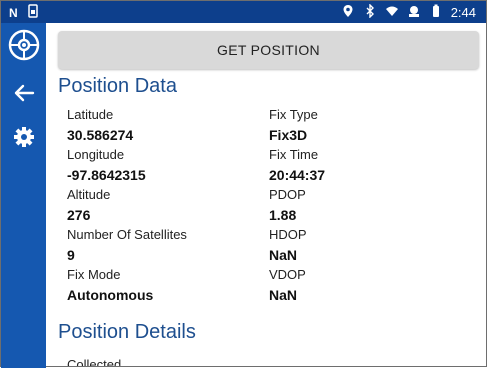 The image size is (487, 368). Describe the element at coordinates (288, 234) in the screenshot. I see `hdop-label: HDOP` at that location.